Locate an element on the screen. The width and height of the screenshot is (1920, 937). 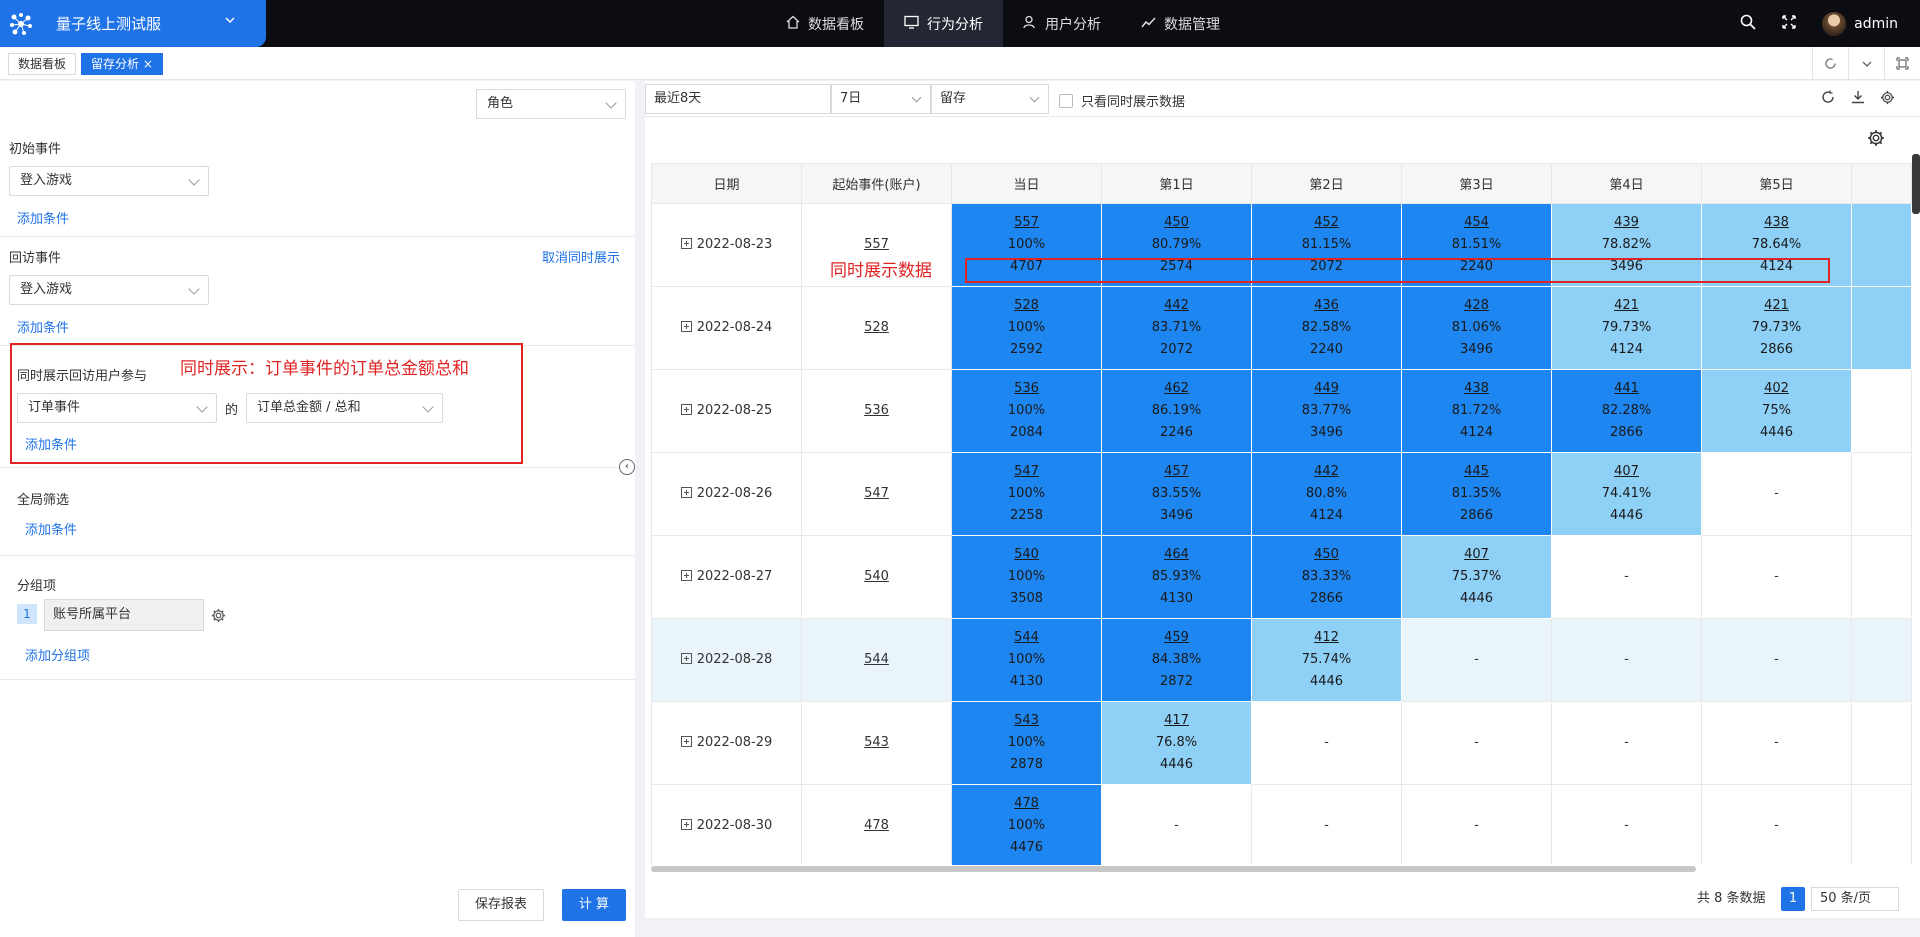
add-initial-condition-link: 添加条件 is located at coordinates (43, 217).